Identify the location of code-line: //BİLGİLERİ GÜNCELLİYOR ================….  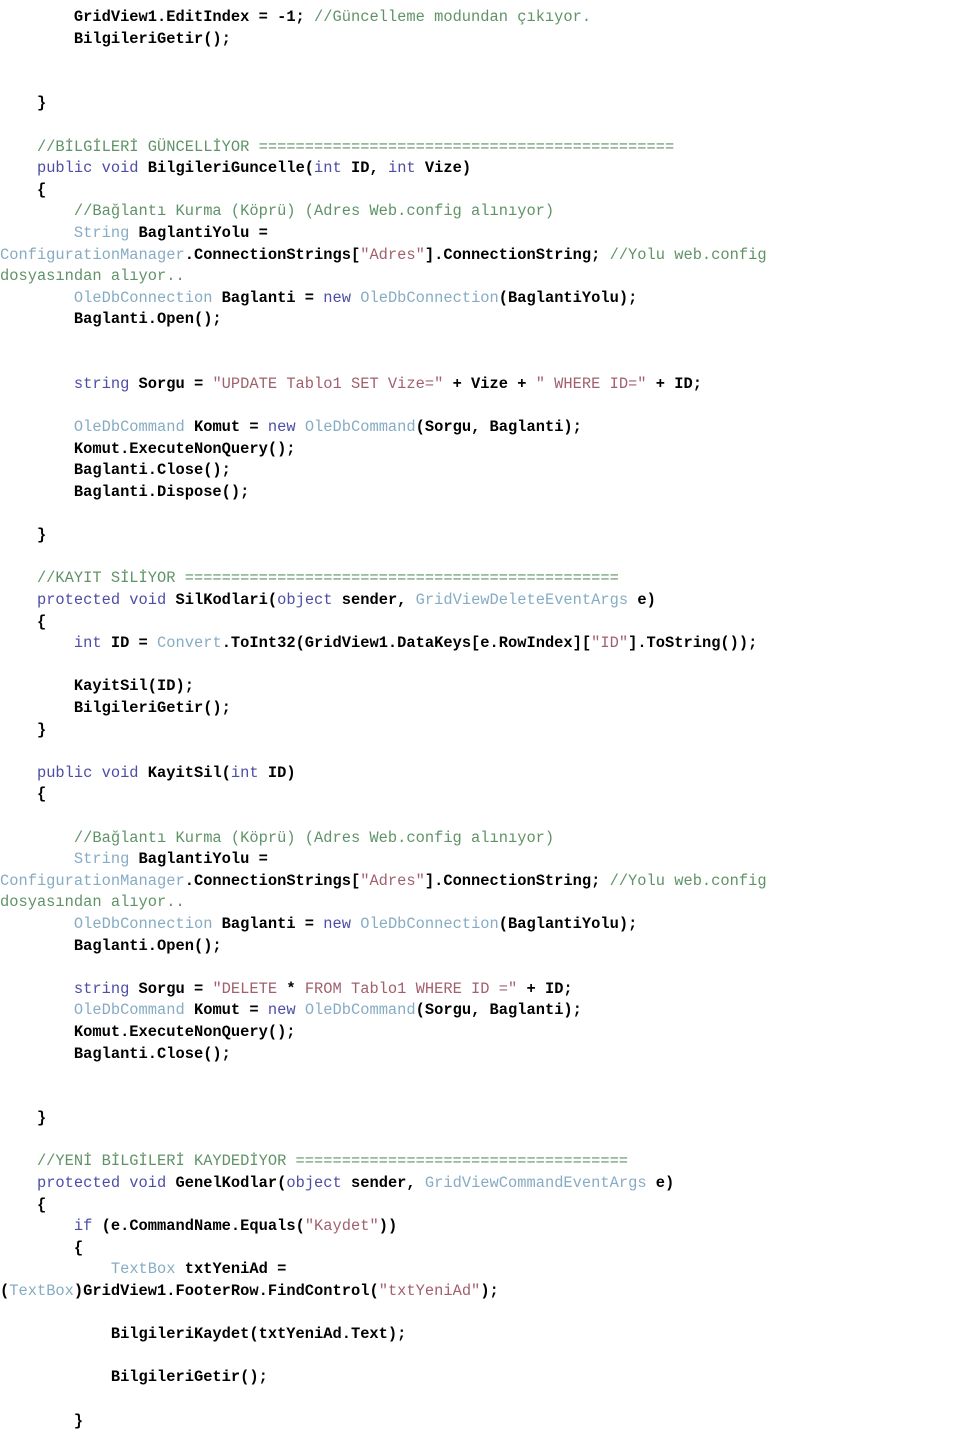
(480, 148).